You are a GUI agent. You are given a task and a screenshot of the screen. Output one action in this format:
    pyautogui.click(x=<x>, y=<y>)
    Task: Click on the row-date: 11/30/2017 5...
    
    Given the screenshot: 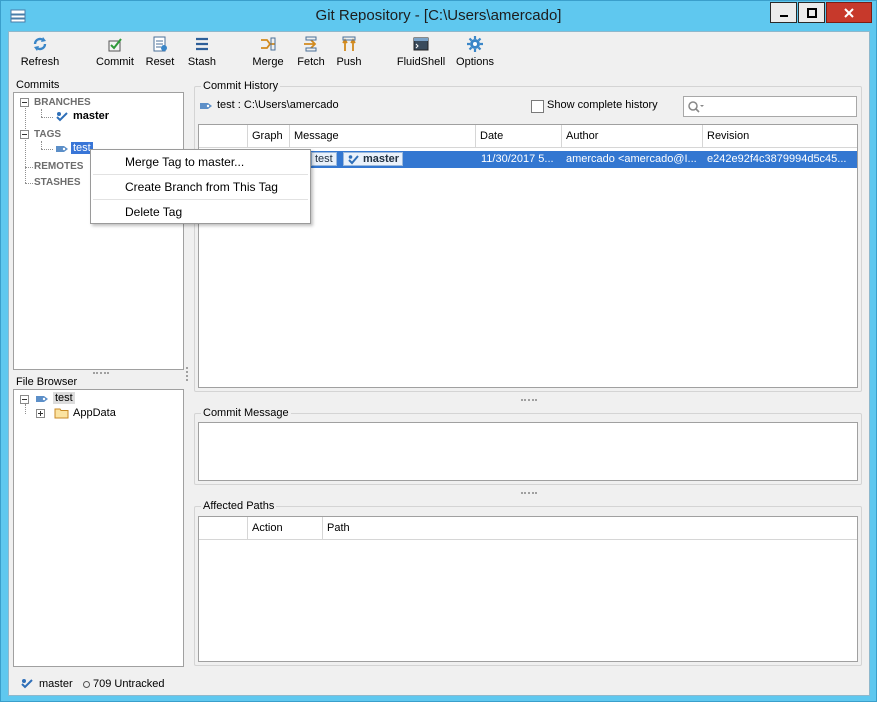 What is the action you would take?
    pyautogui.click(x=517, y=159)
    